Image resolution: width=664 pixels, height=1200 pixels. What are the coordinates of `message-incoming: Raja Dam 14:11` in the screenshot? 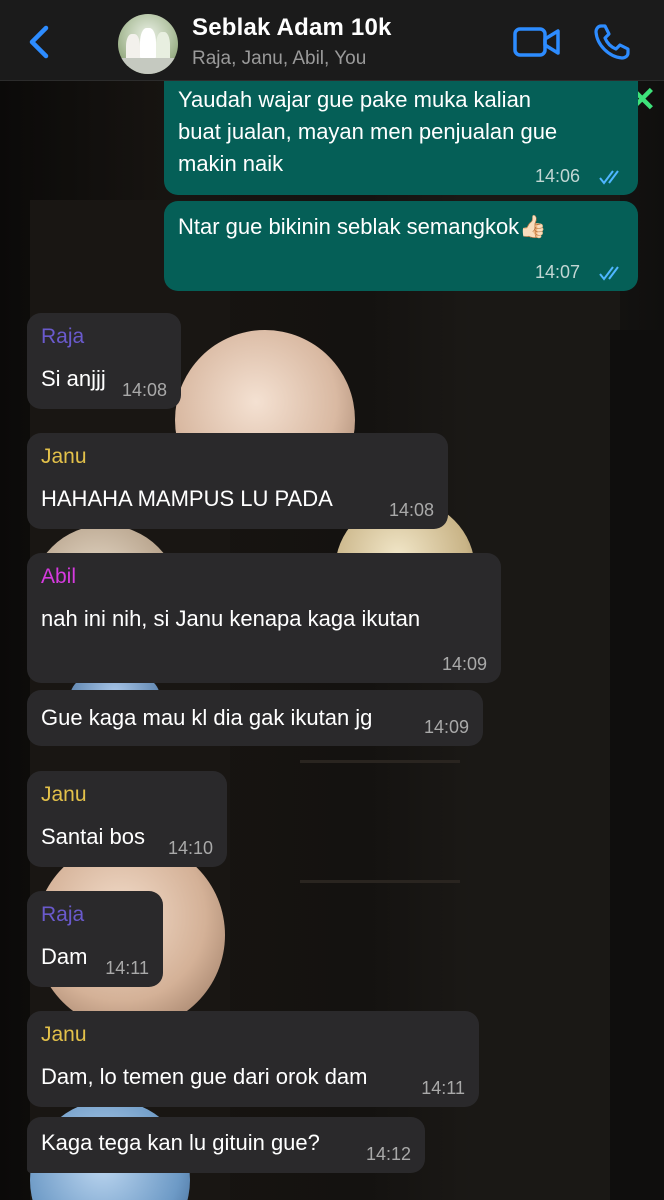 It's located at (95, 939).